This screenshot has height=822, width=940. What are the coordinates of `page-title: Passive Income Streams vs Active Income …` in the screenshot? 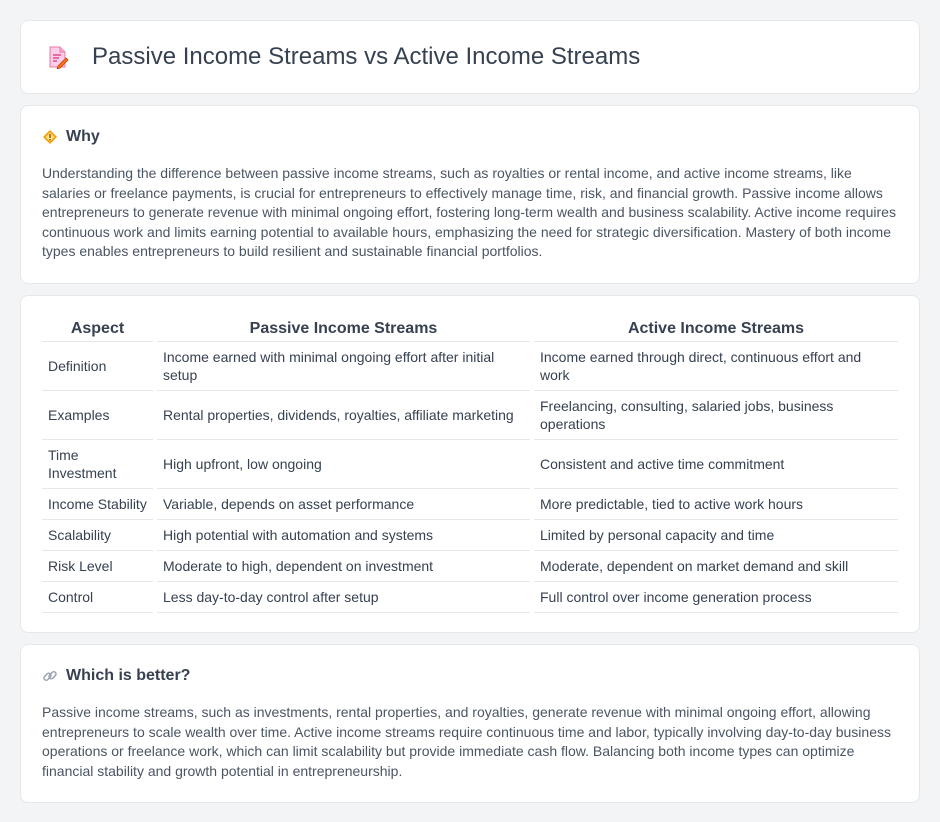 It's located at (366, 56).